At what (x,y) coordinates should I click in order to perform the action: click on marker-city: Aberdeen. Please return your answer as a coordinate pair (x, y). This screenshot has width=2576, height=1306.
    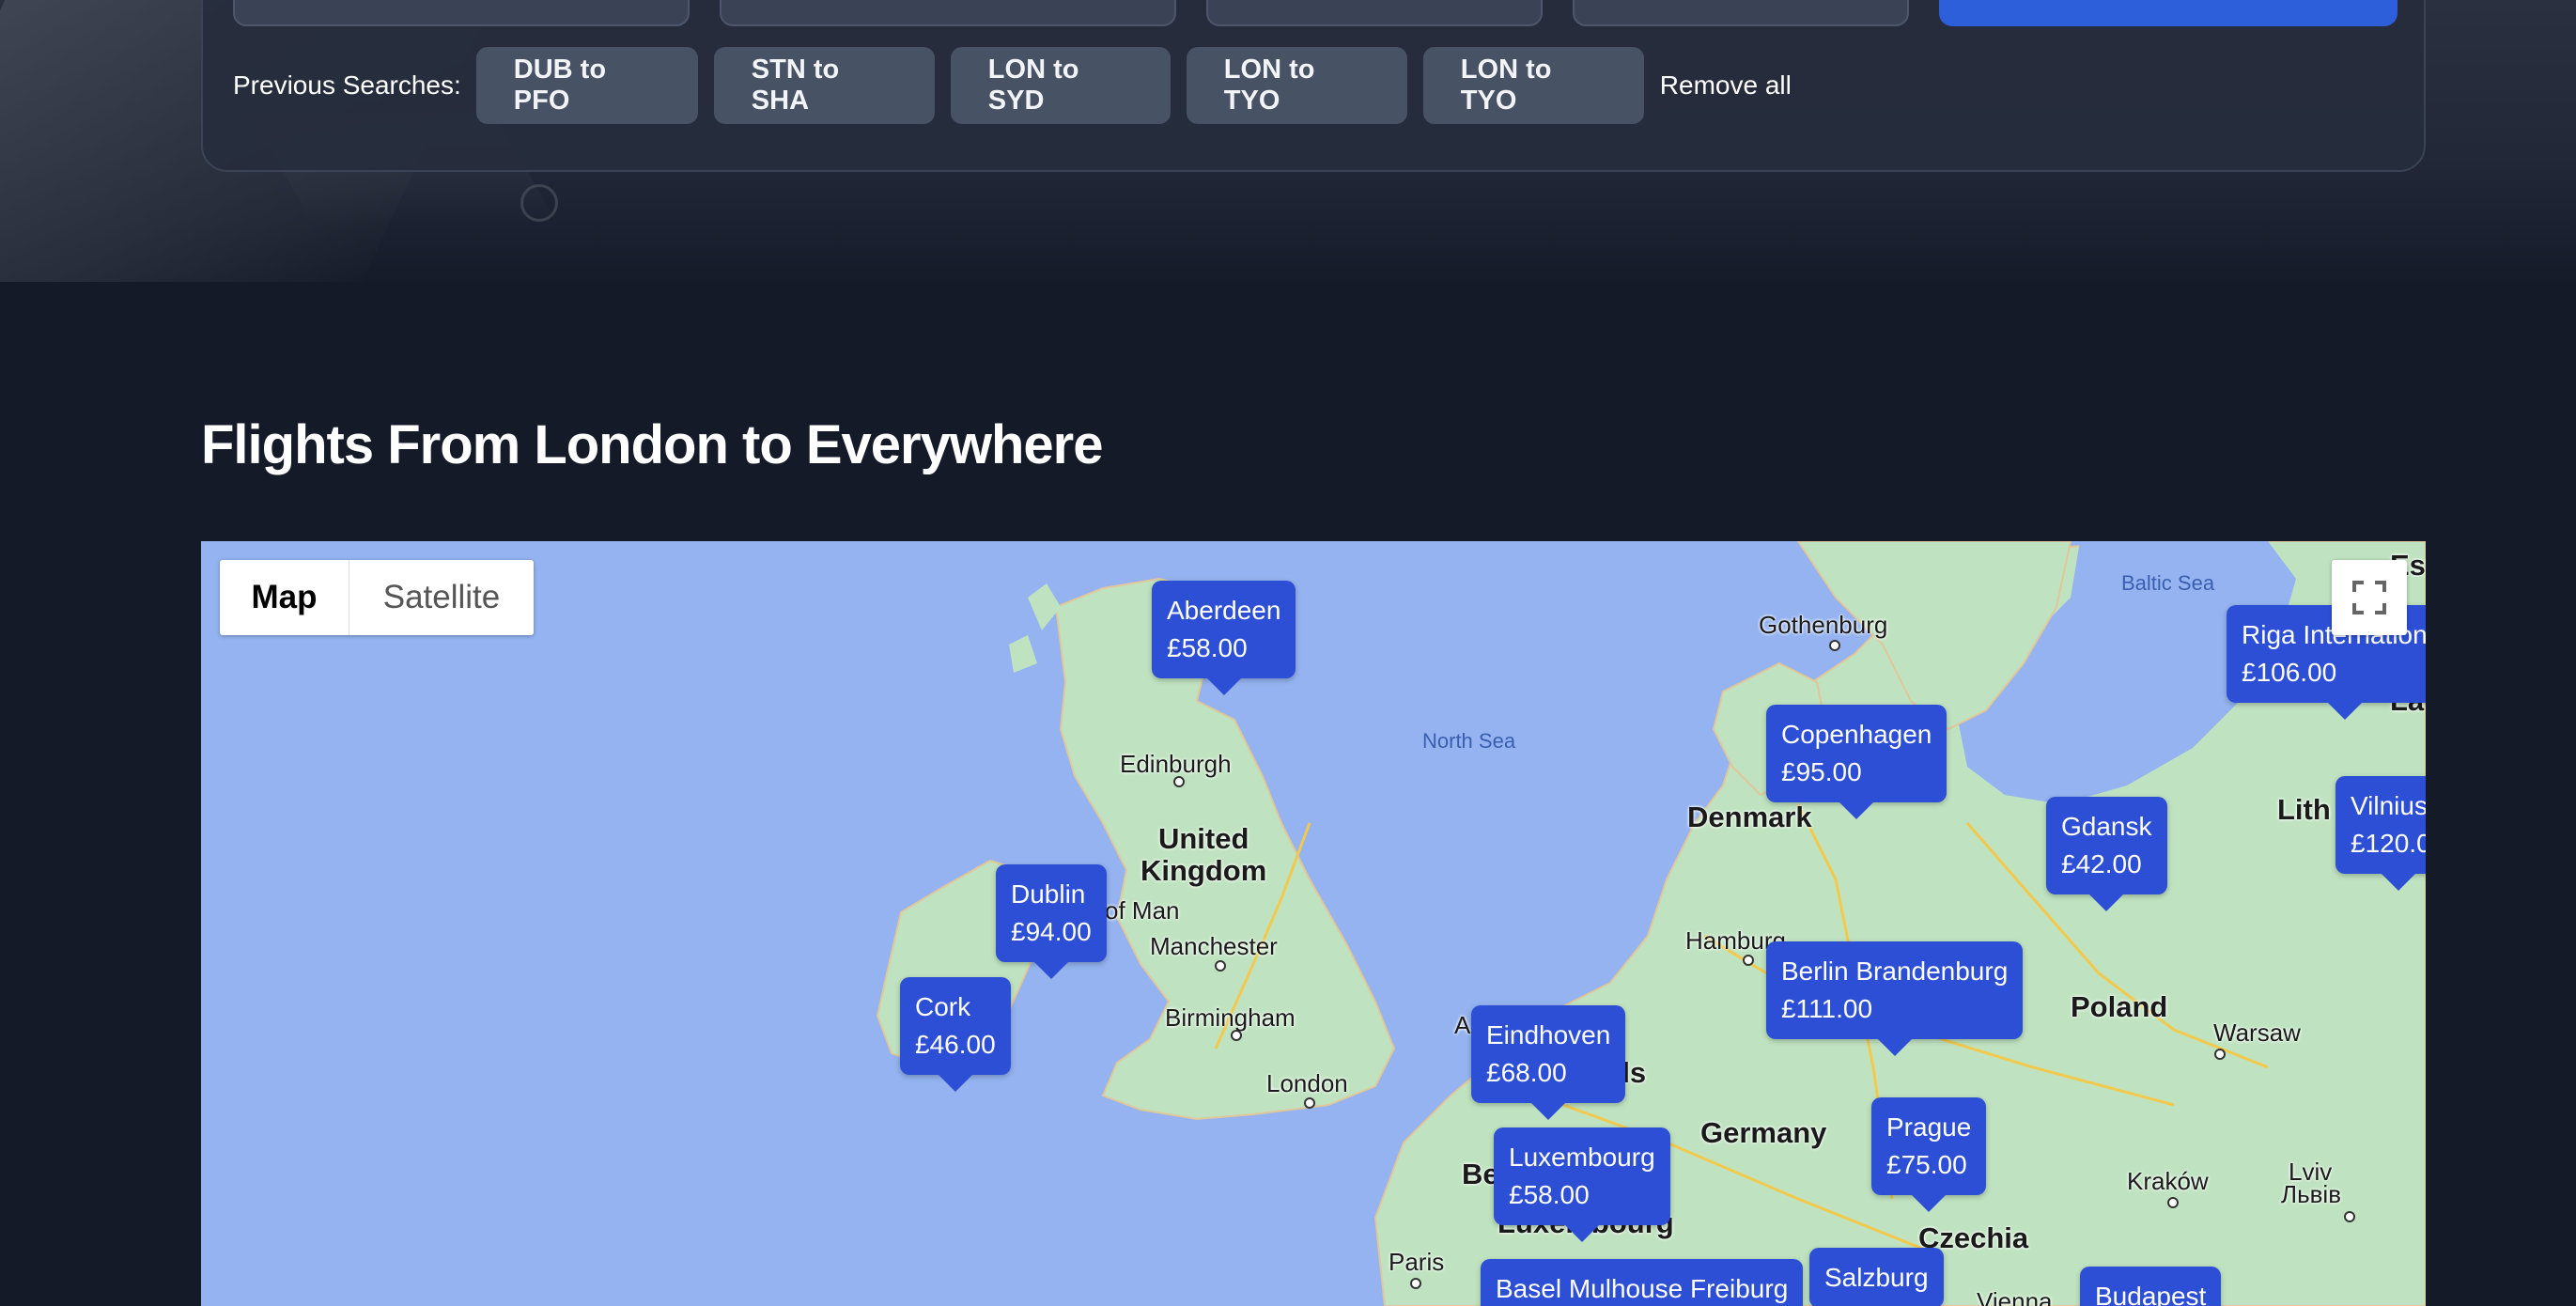
    Looking at the image, I should click on (1224, 610).